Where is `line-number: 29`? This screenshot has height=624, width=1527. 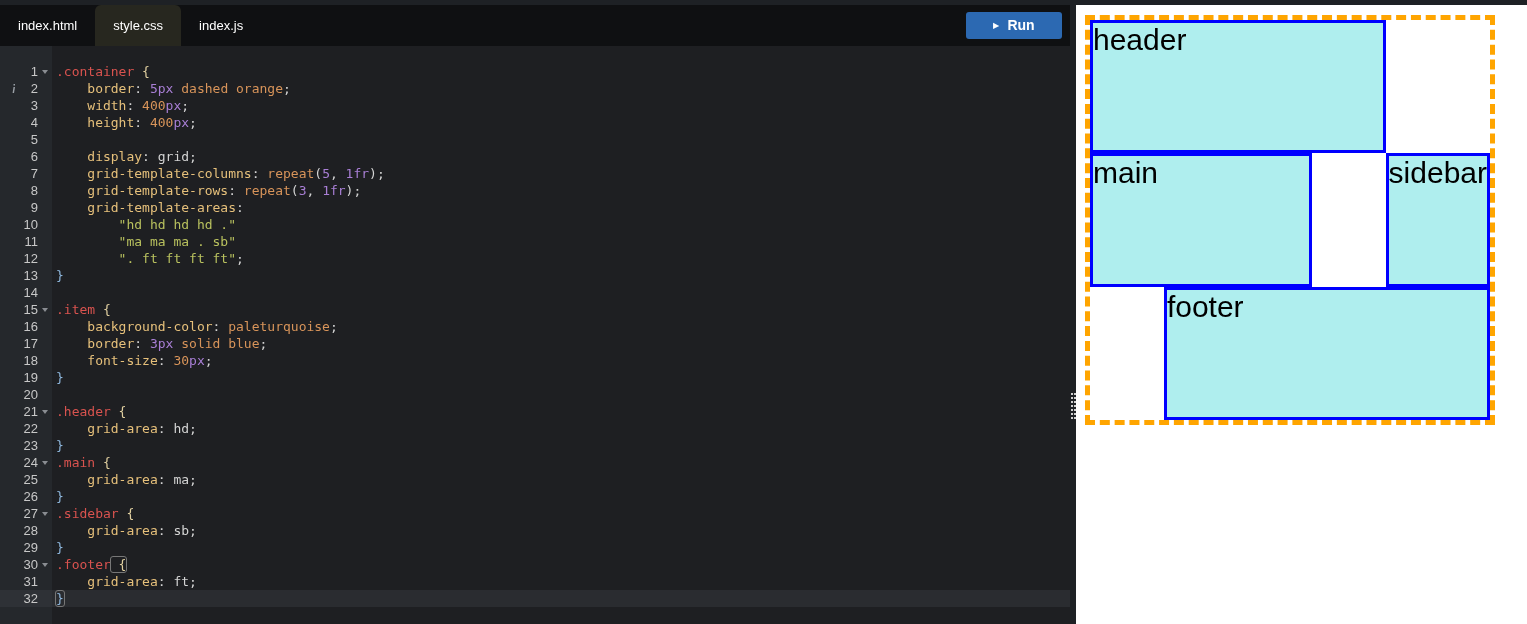 line-number: 29 is located at coordinates (30, 547).